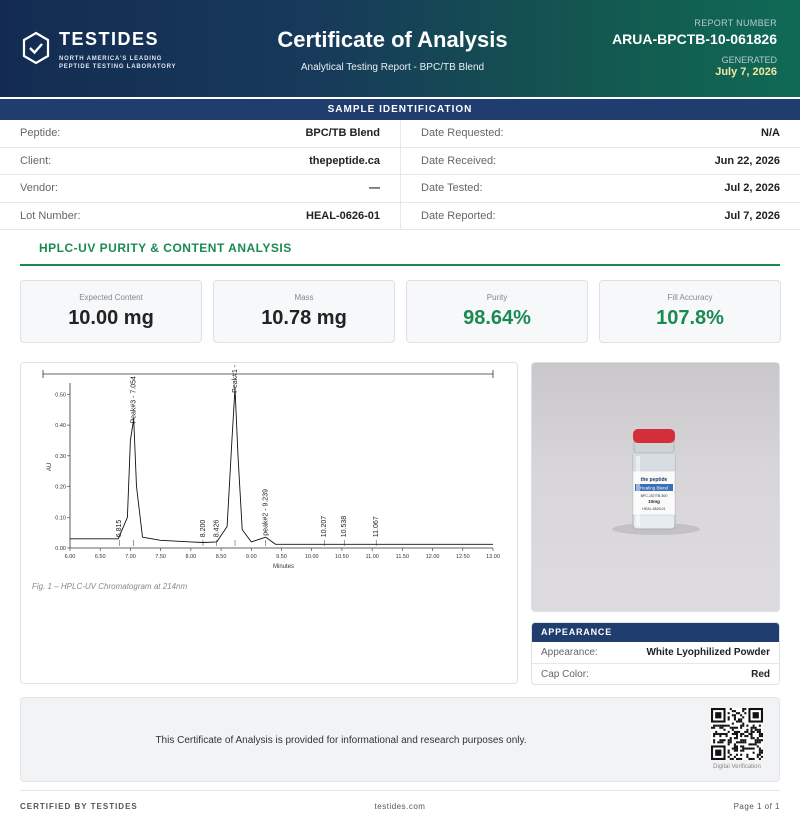  What do you see at coordinates (402, 557) in the screenshot?
I see `x-tick-label: 11.50` at bounding box center [402, 557].